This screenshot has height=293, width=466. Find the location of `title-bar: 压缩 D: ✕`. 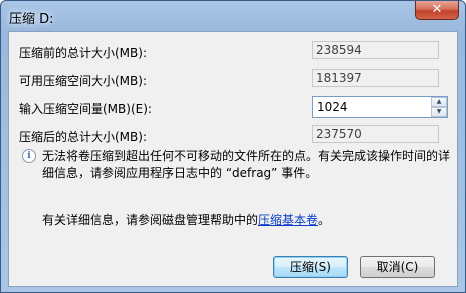

title-bar: 压缩 D: ✕ is located at coordinates (233, 16).